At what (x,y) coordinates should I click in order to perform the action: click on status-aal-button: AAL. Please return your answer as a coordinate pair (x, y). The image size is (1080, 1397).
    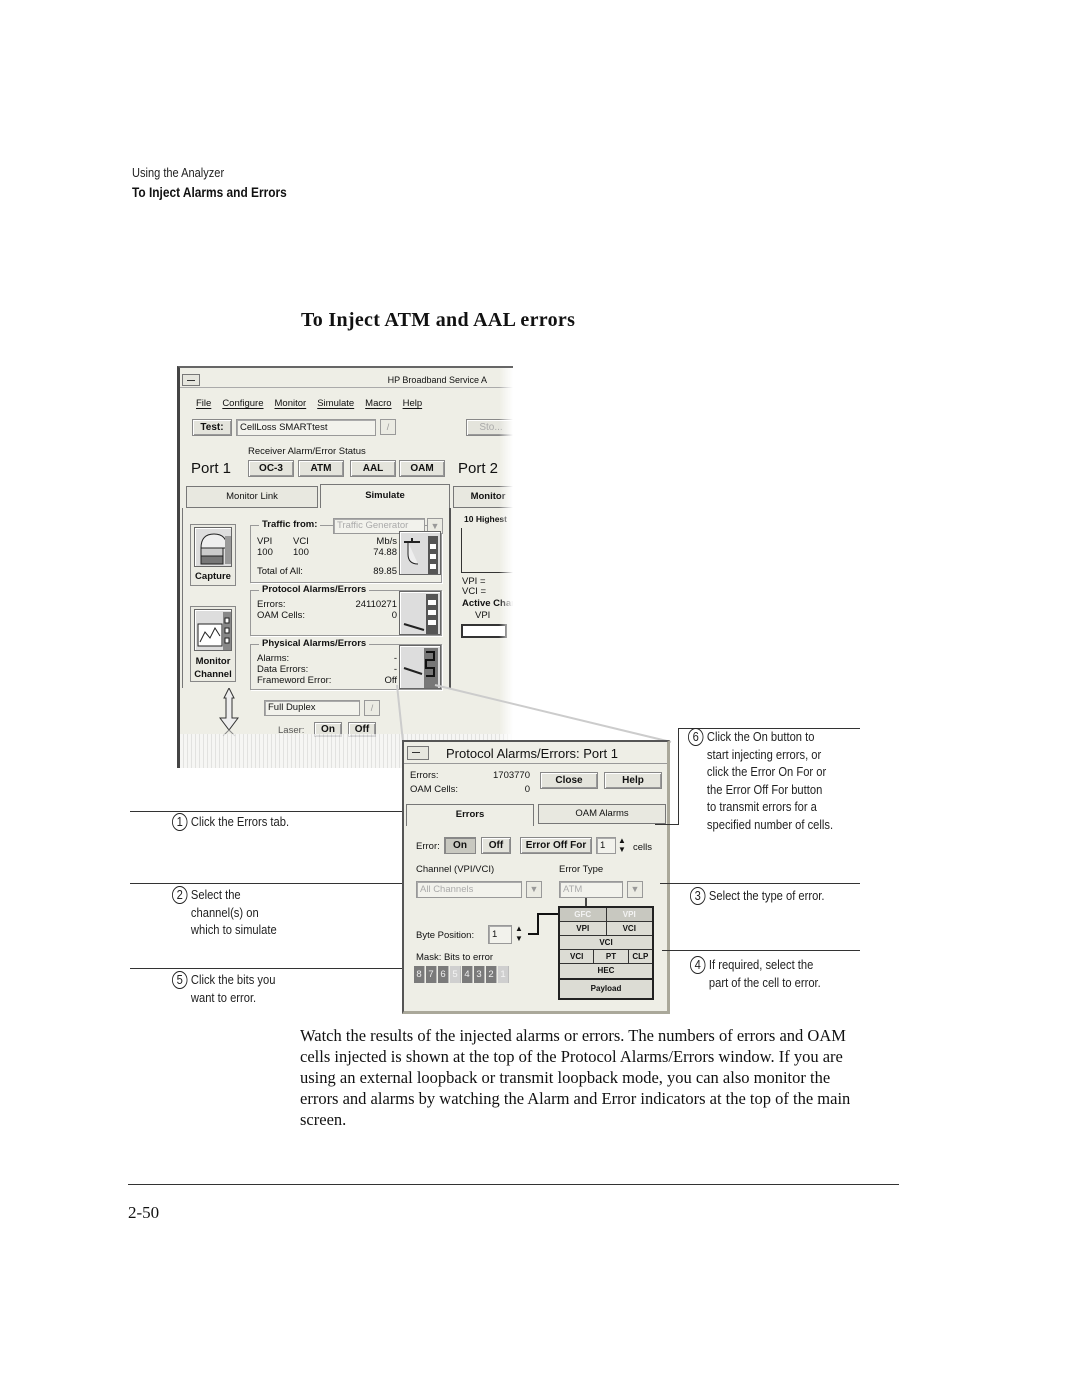
    Looking at the image, I should click on (373, 468).